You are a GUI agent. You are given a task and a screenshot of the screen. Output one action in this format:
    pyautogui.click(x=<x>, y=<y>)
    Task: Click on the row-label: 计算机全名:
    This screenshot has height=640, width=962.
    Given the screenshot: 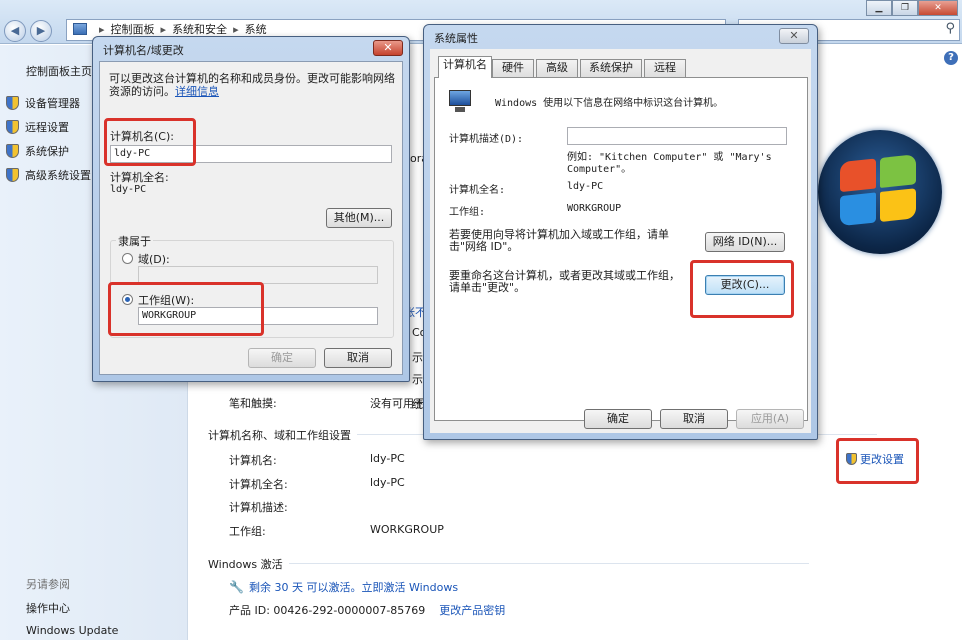 What is the action you would take?
    pyautogui.click(x=258, y=484)
    